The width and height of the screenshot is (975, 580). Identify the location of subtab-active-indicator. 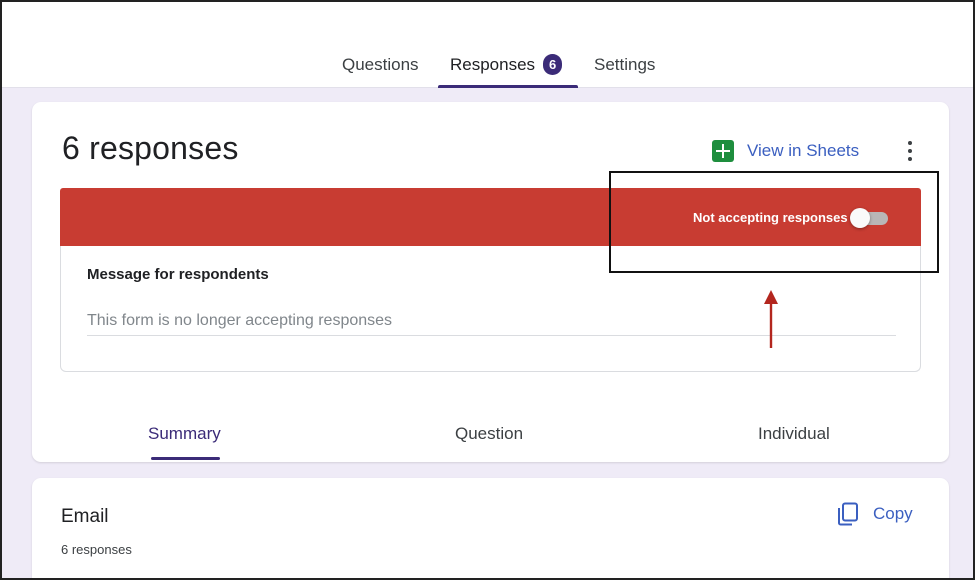
(185, 458).